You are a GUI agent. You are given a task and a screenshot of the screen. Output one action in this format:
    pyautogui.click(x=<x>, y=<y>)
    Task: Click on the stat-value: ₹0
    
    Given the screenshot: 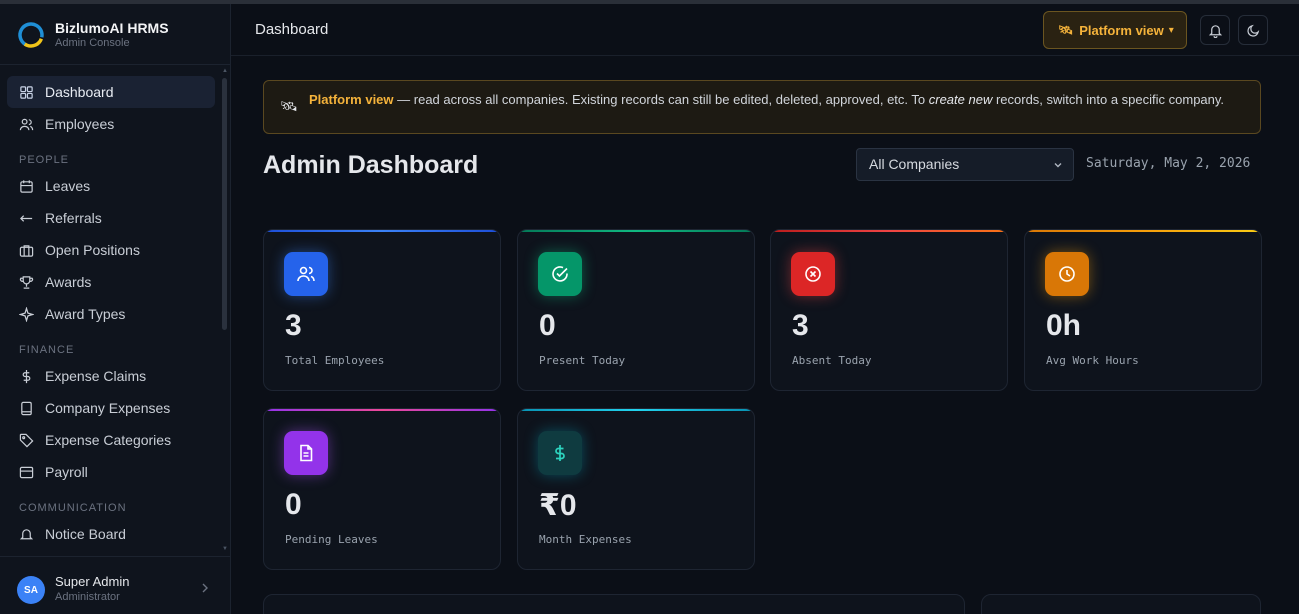 What is the action you would take?
    pyautogui.click(x=558, y=505)
    